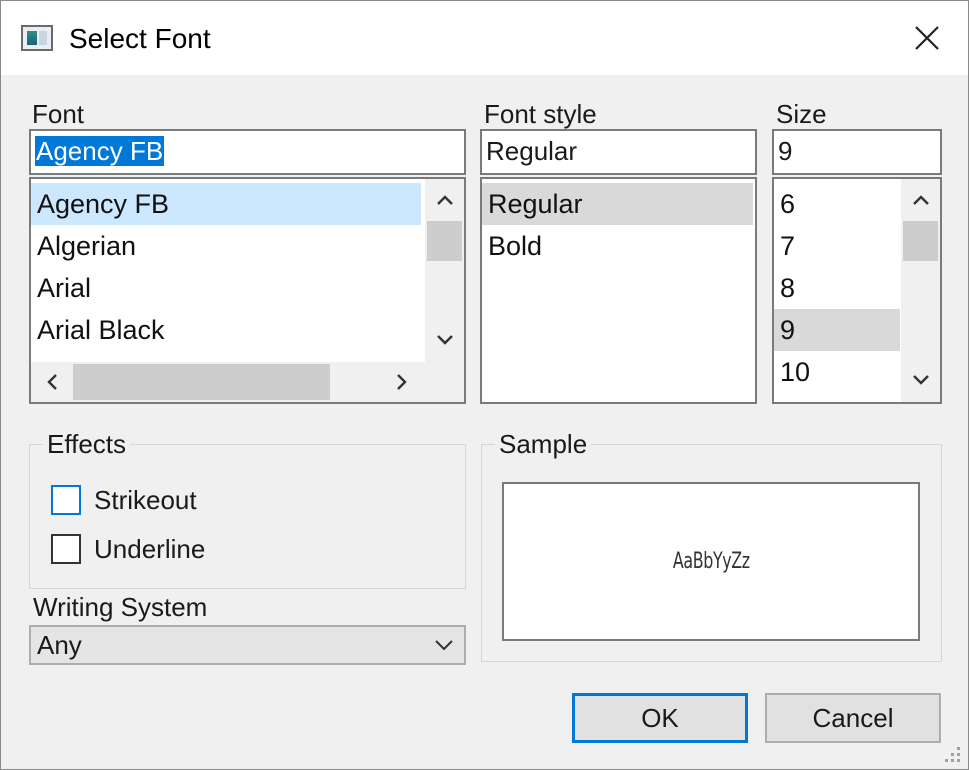 The width and height of the screenshot is (969, 770). Describe the element at coordinates (59, 645) in the screenshot. I see `writing-system-value: Any` at that location.